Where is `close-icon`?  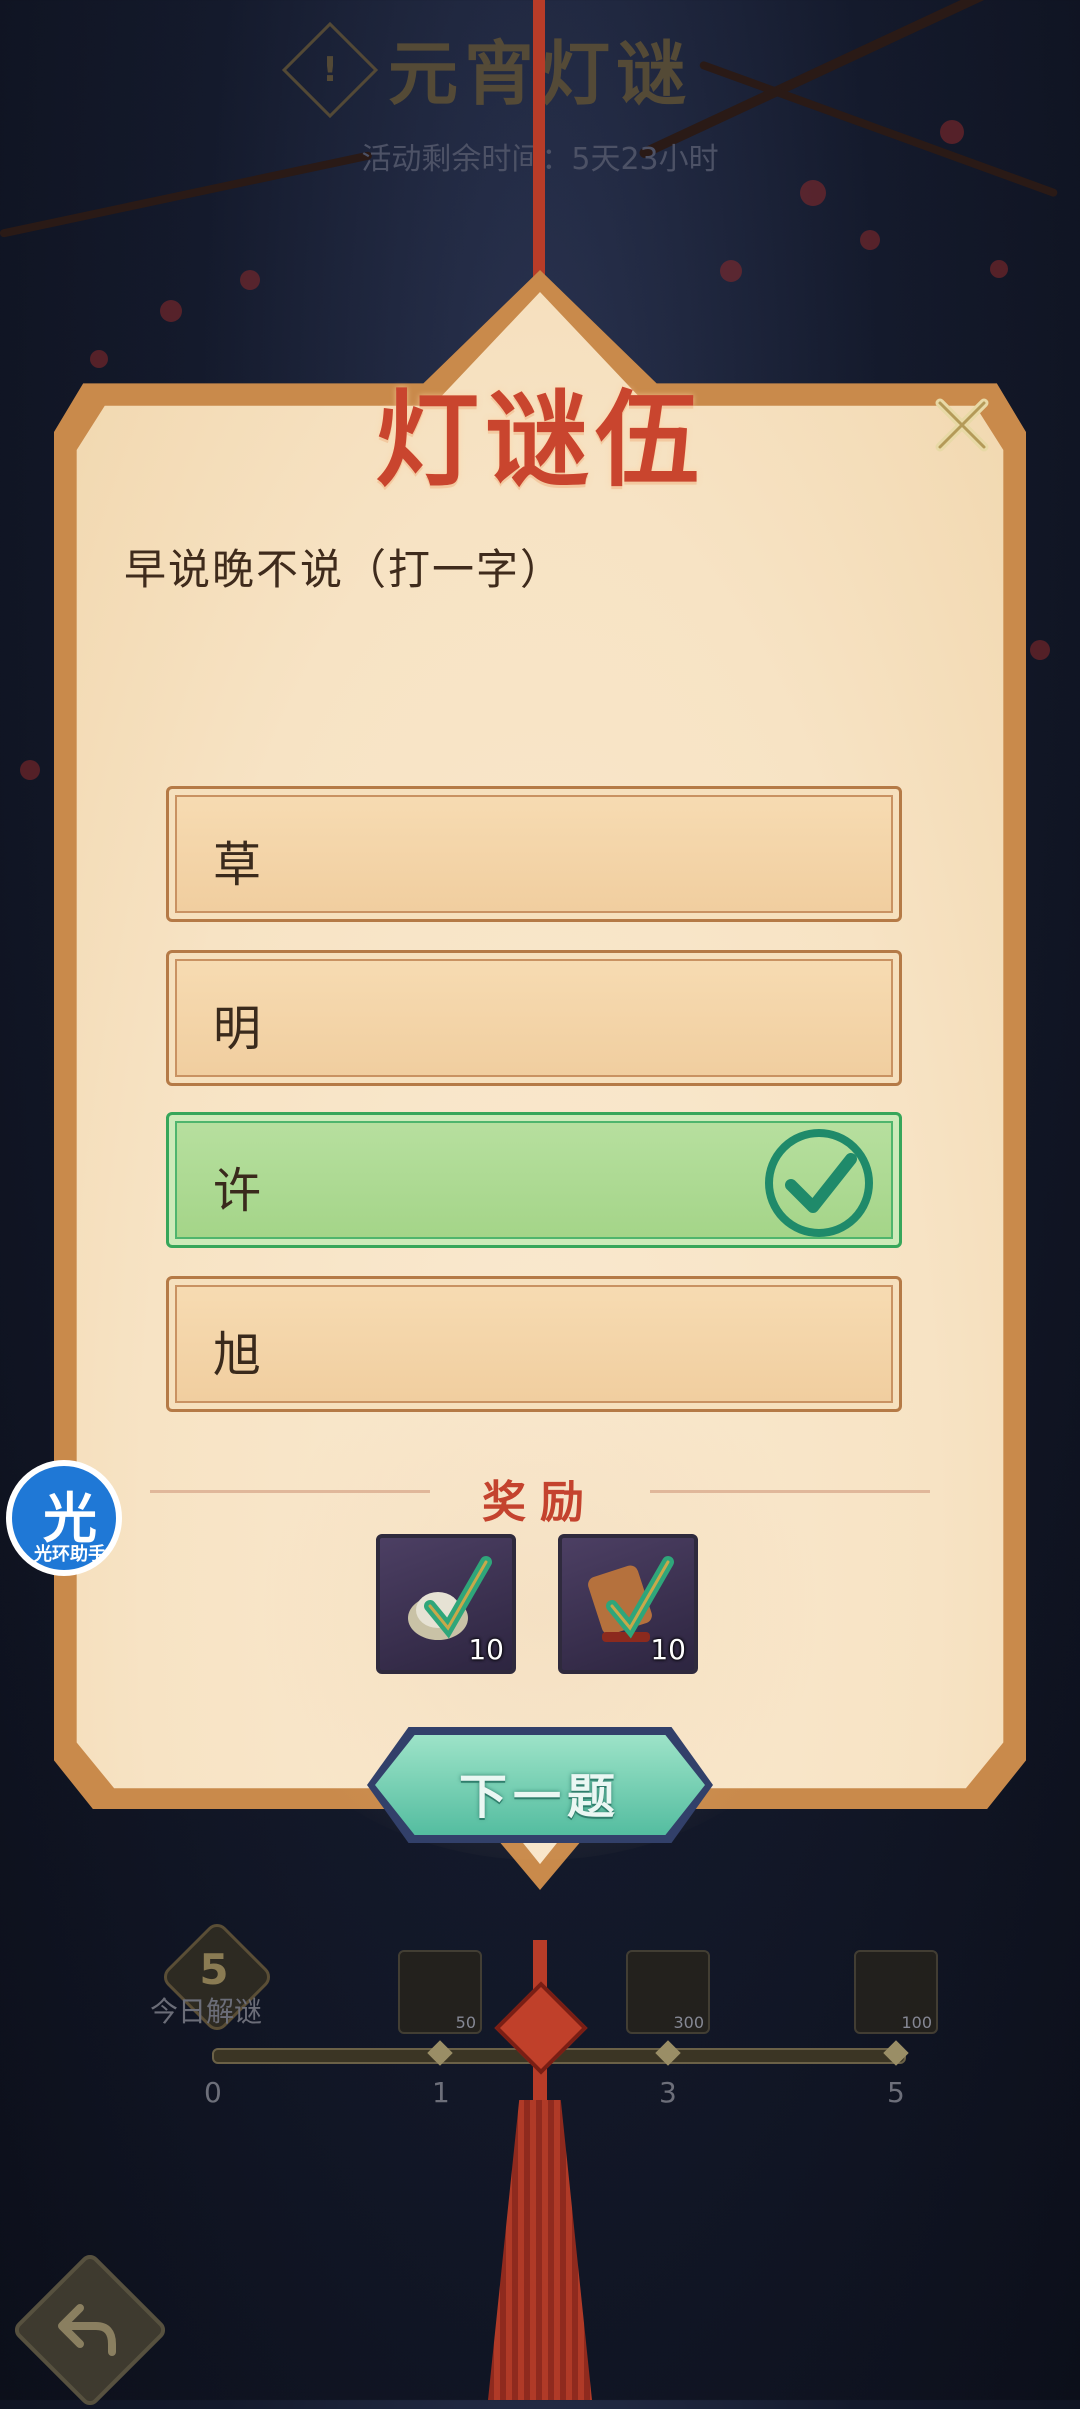
close-icon is located at coordinates (962, 425).